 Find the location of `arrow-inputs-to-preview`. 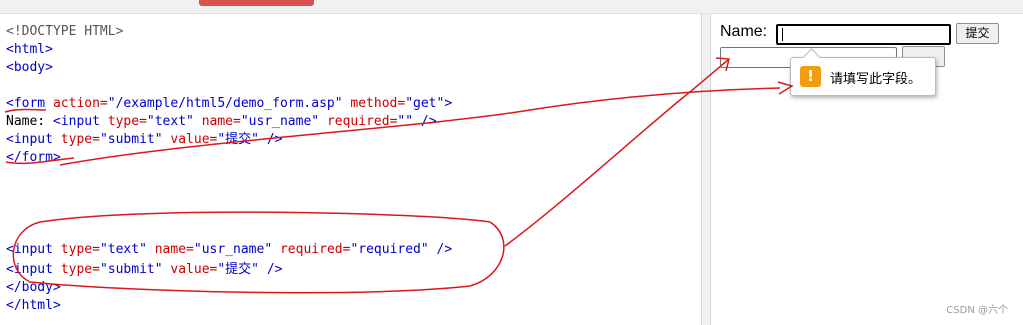

arrow-inputs-to-preview is located at coordinates (616, 153).